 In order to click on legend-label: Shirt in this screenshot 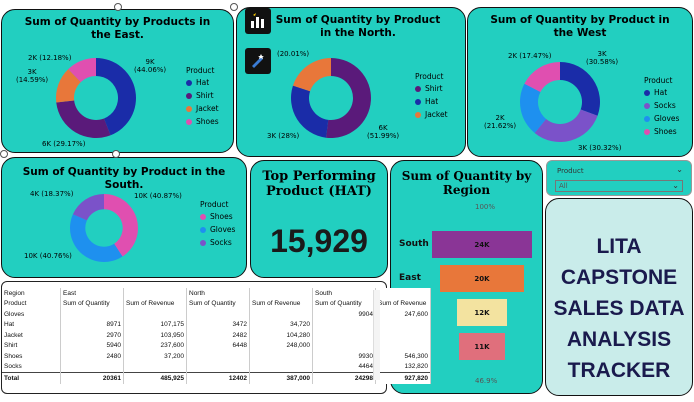, I will do `click(205, 95)`.